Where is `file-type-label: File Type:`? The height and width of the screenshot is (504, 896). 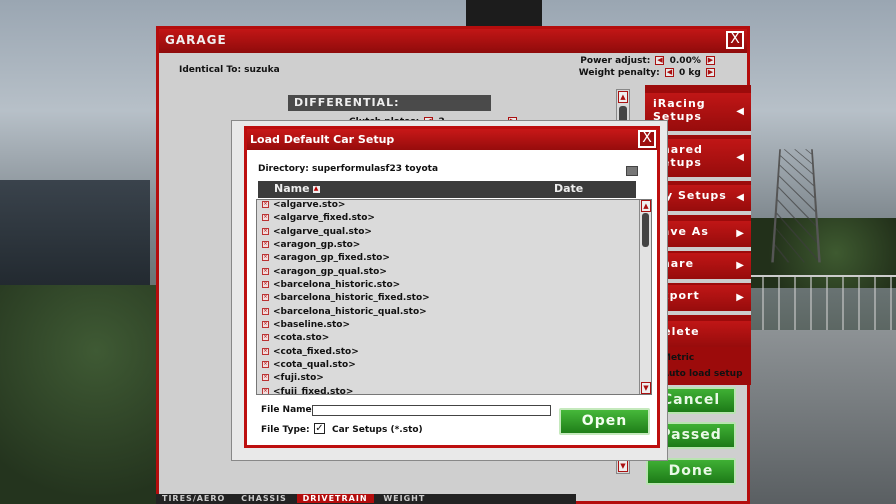 file-type-label: File Type: is located at coordinates (285, 430).